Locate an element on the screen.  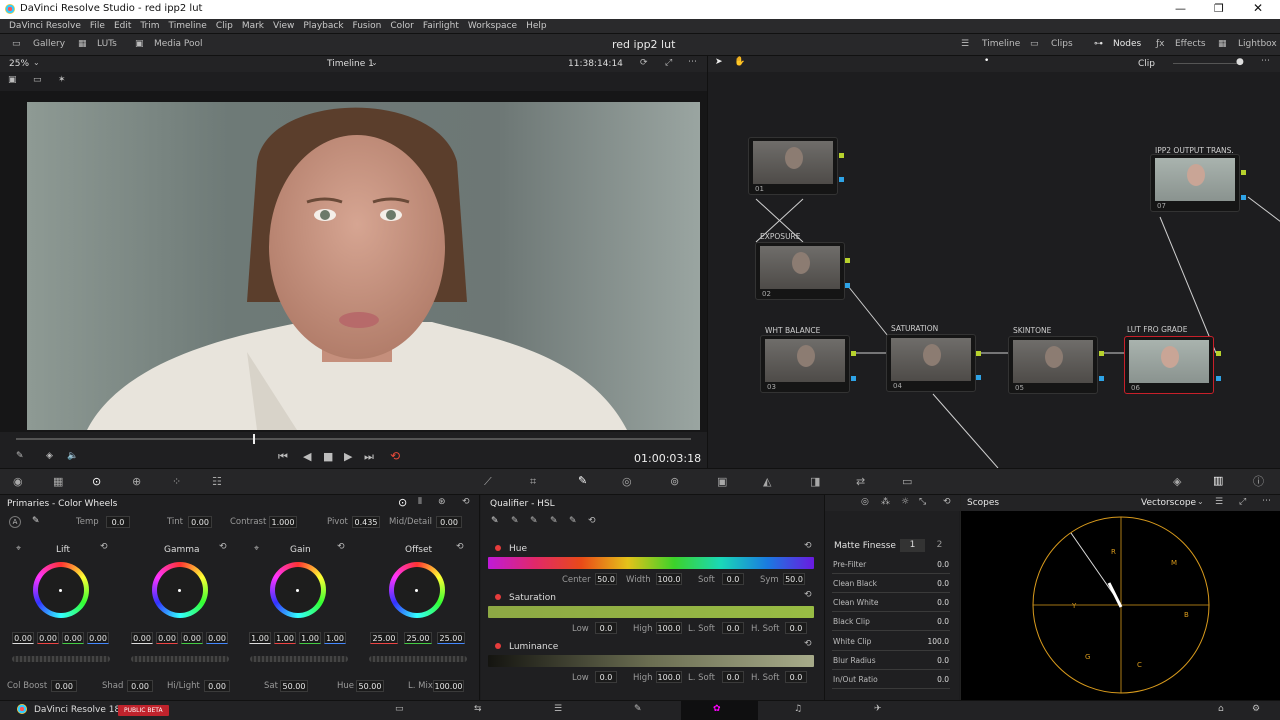
menu-fairlight: Fairlight is located at coordinates (441, 26).